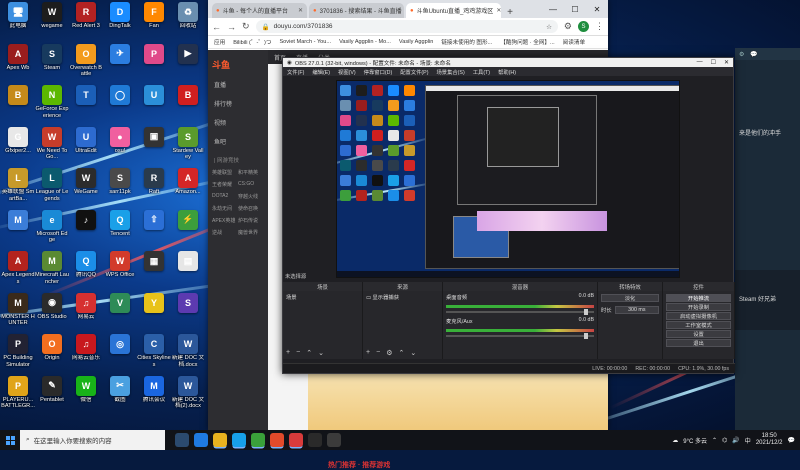 Image resolution: width=800 pixels, height=470 pixels. Describe the element at coordinates (259, 10) in the screenshot. I see `browser-tab: ● 斗鱼 - 每个人的直播平台 ✕` at that location.